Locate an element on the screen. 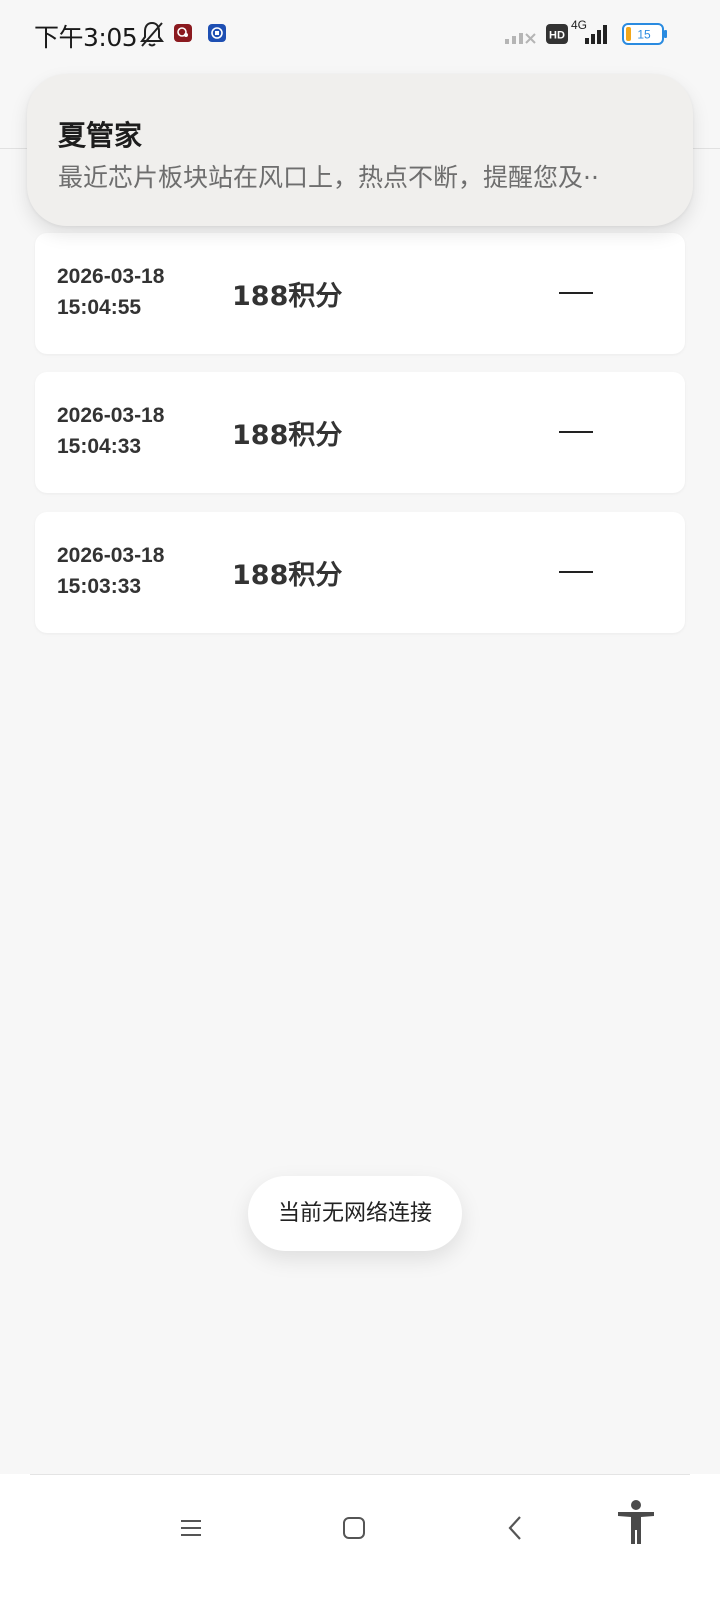  back-button is located at coordinates (516, 1530).